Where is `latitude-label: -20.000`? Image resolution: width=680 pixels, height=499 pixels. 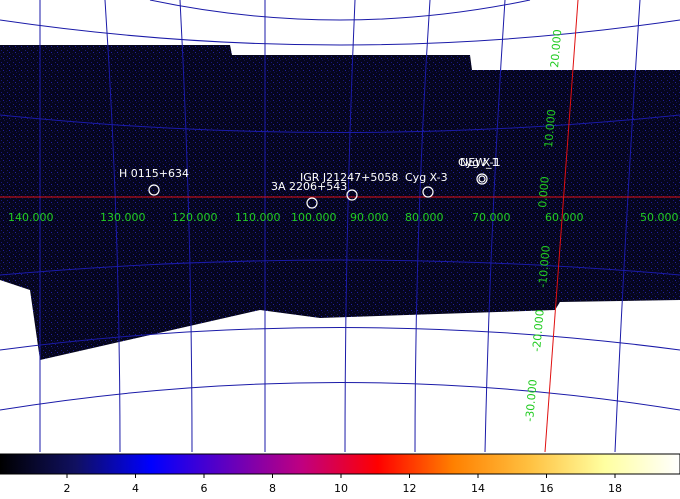
latitude-label: -20.000 is located at coordinates (538, 330).